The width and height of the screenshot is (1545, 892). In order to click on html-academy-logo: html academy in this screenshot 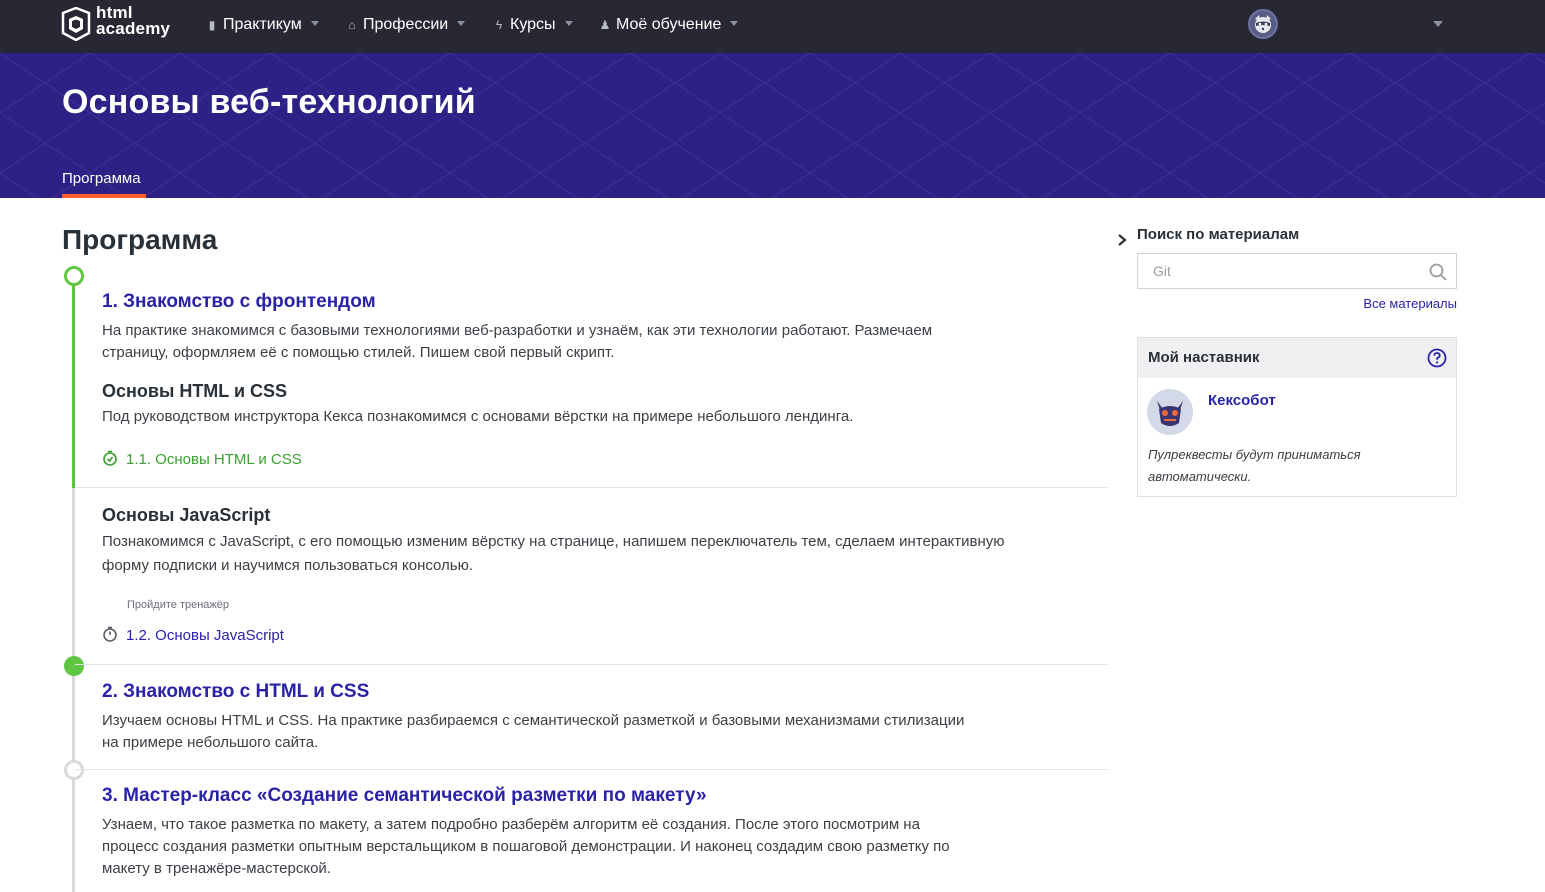, I will do `click(117, 23)`.